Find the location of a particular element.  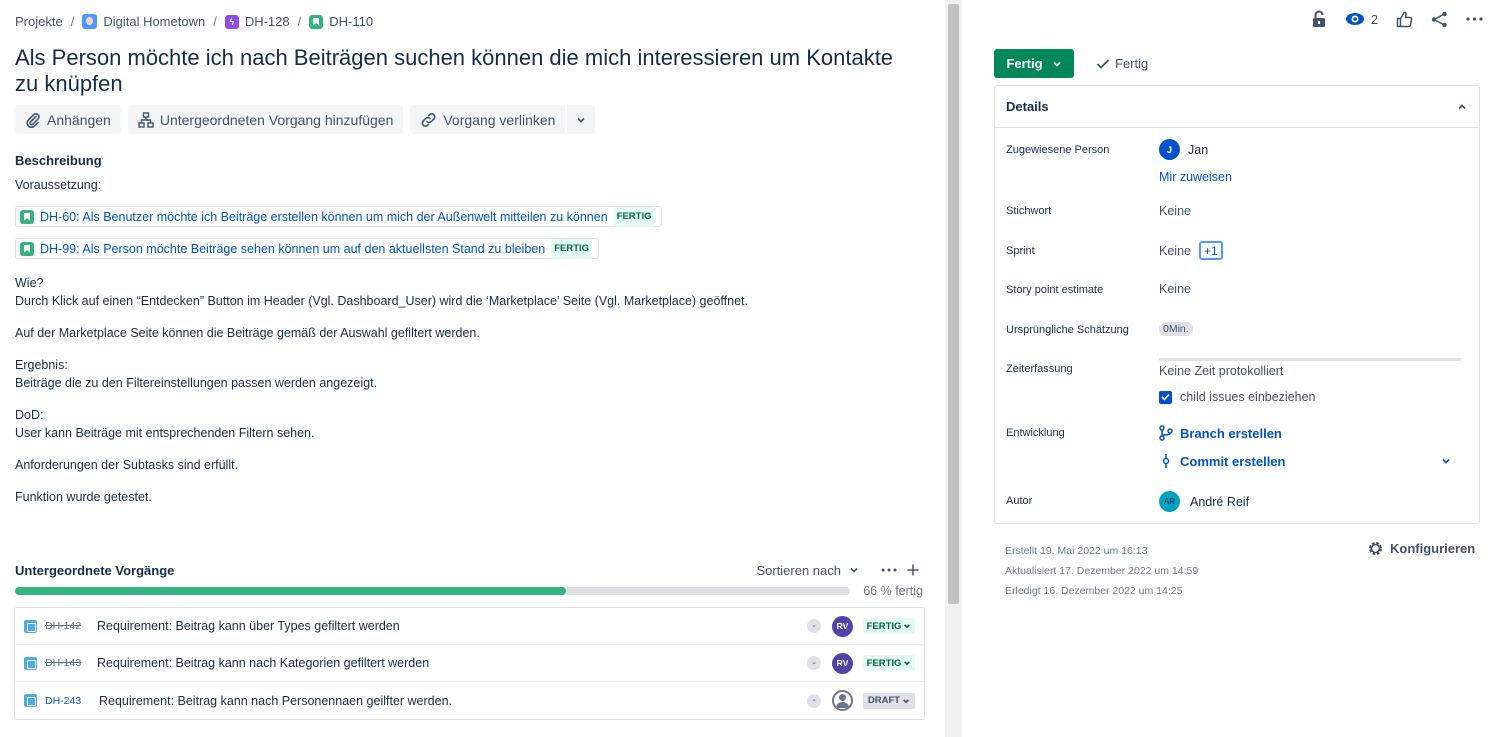

reporter-label: Autor is located at coordinates (1019, 501).